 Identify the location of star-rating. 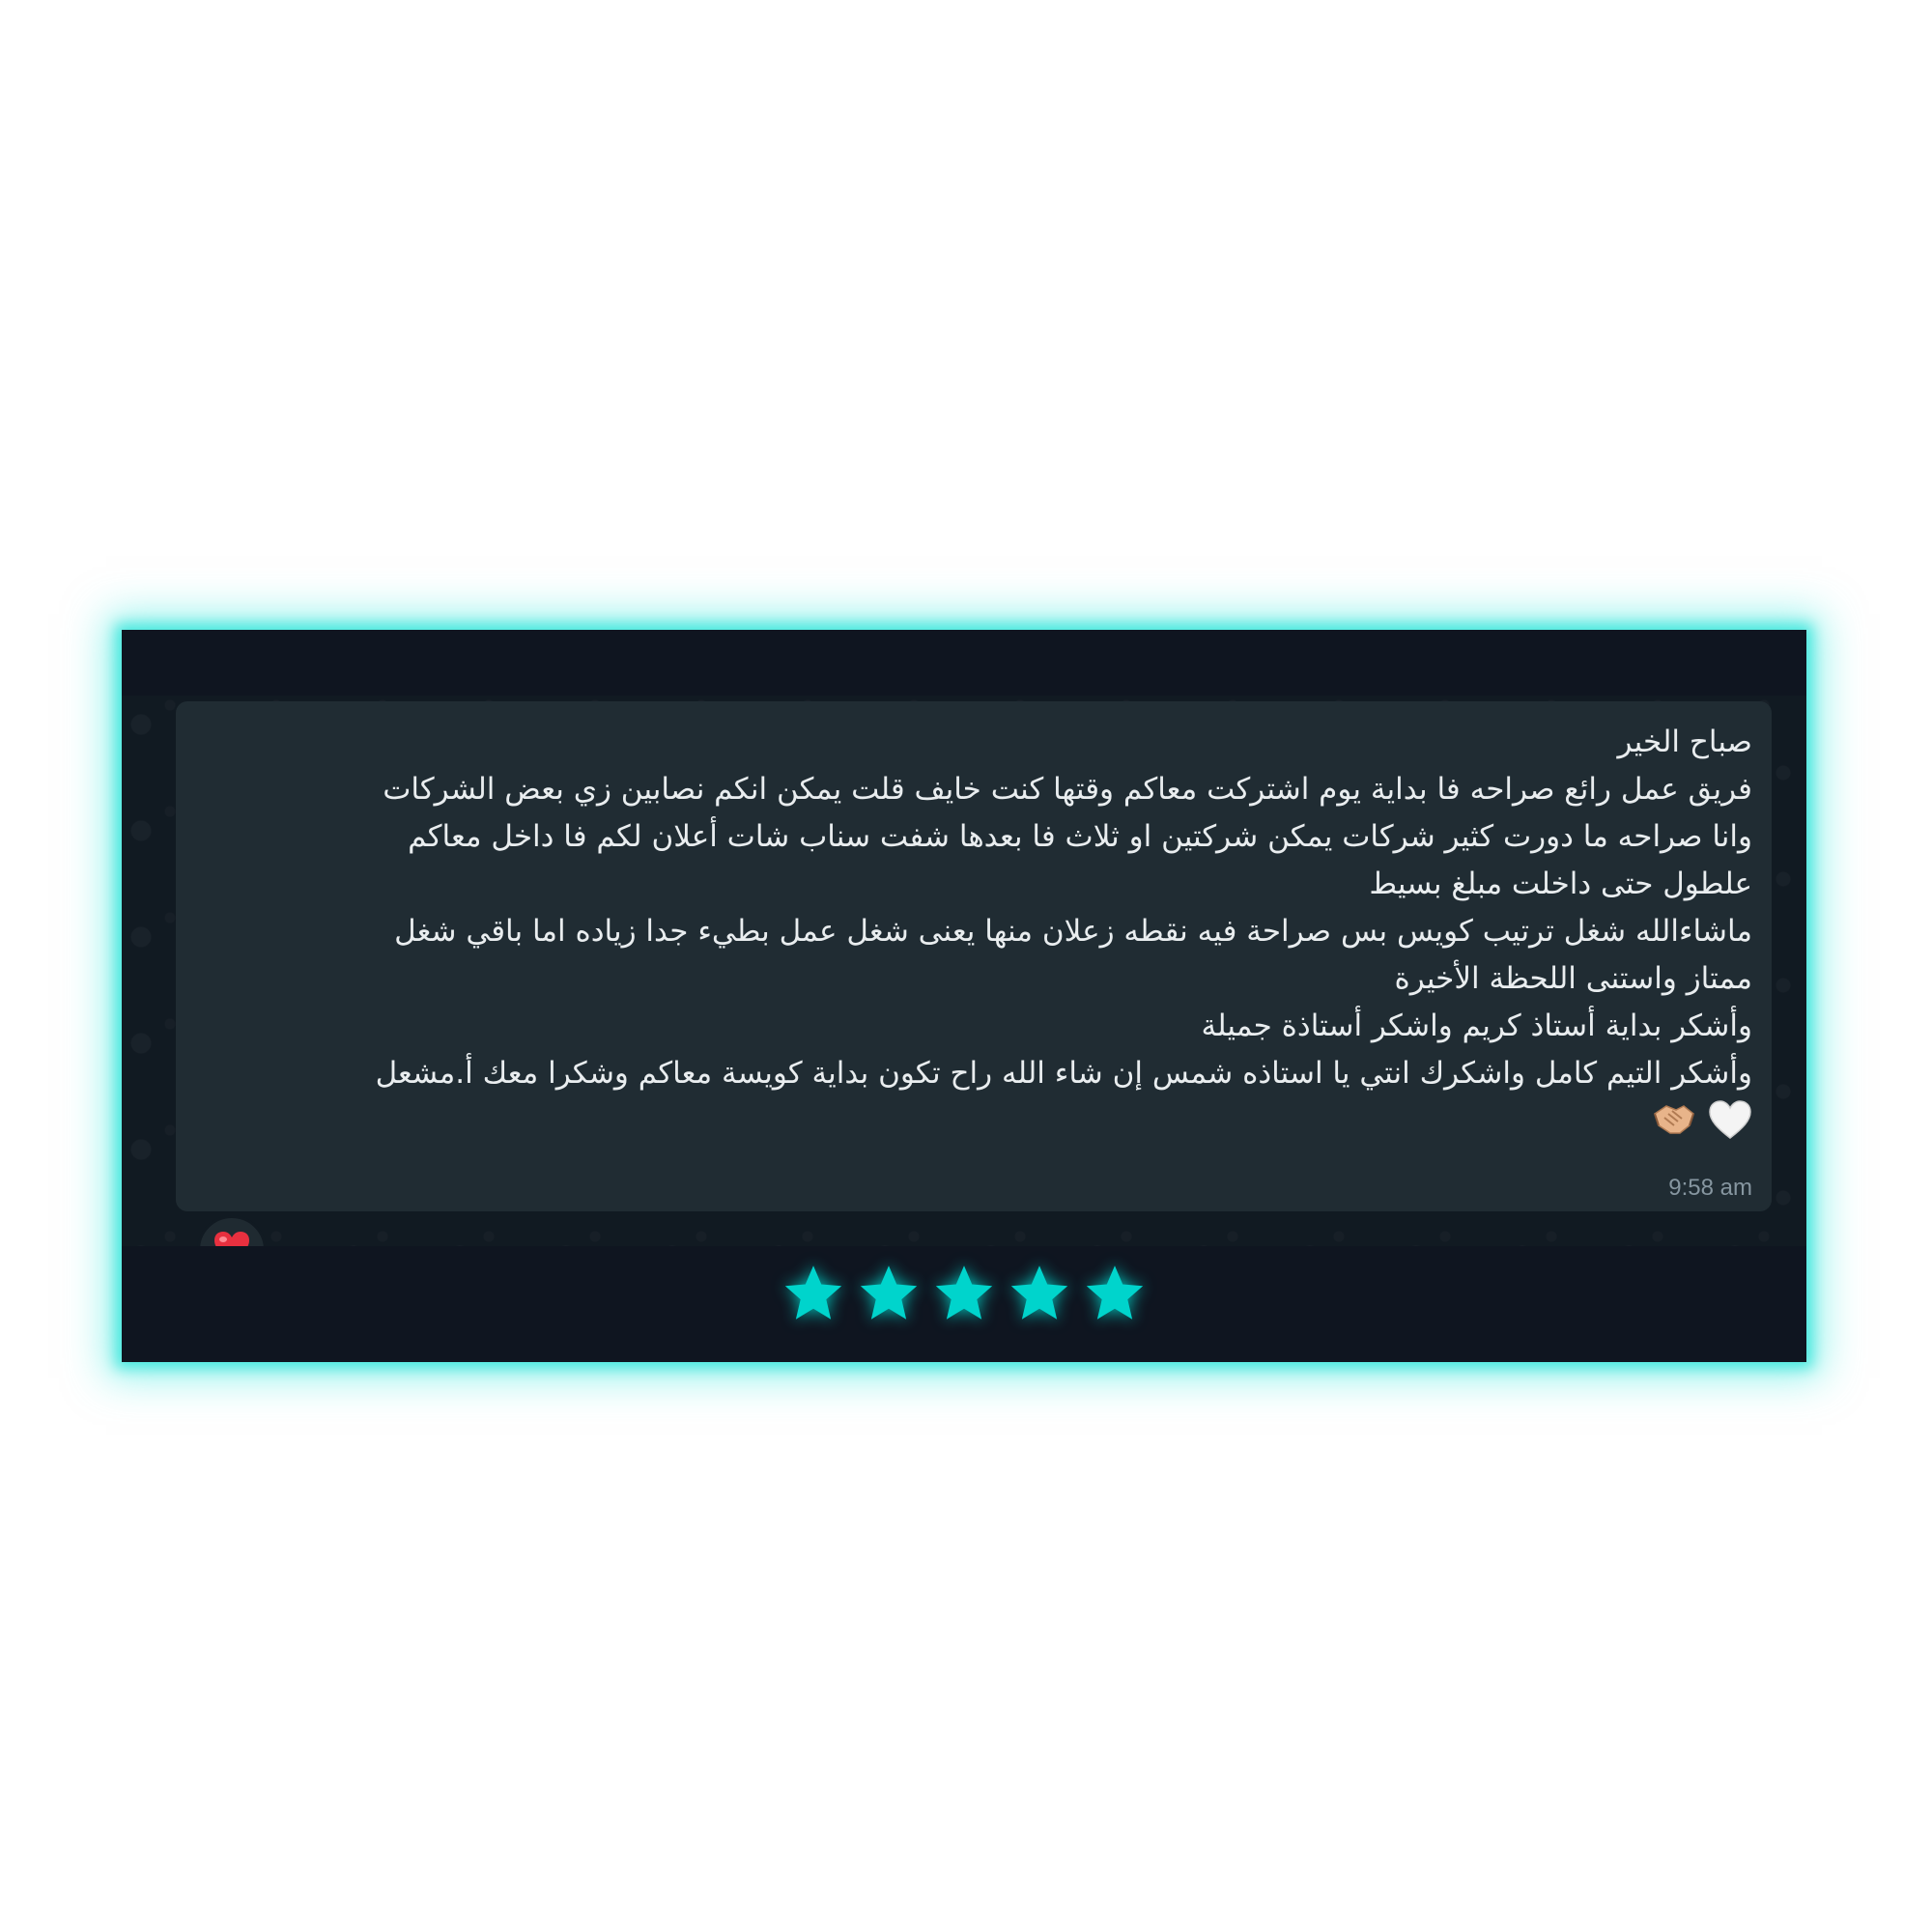
(964, 1300).